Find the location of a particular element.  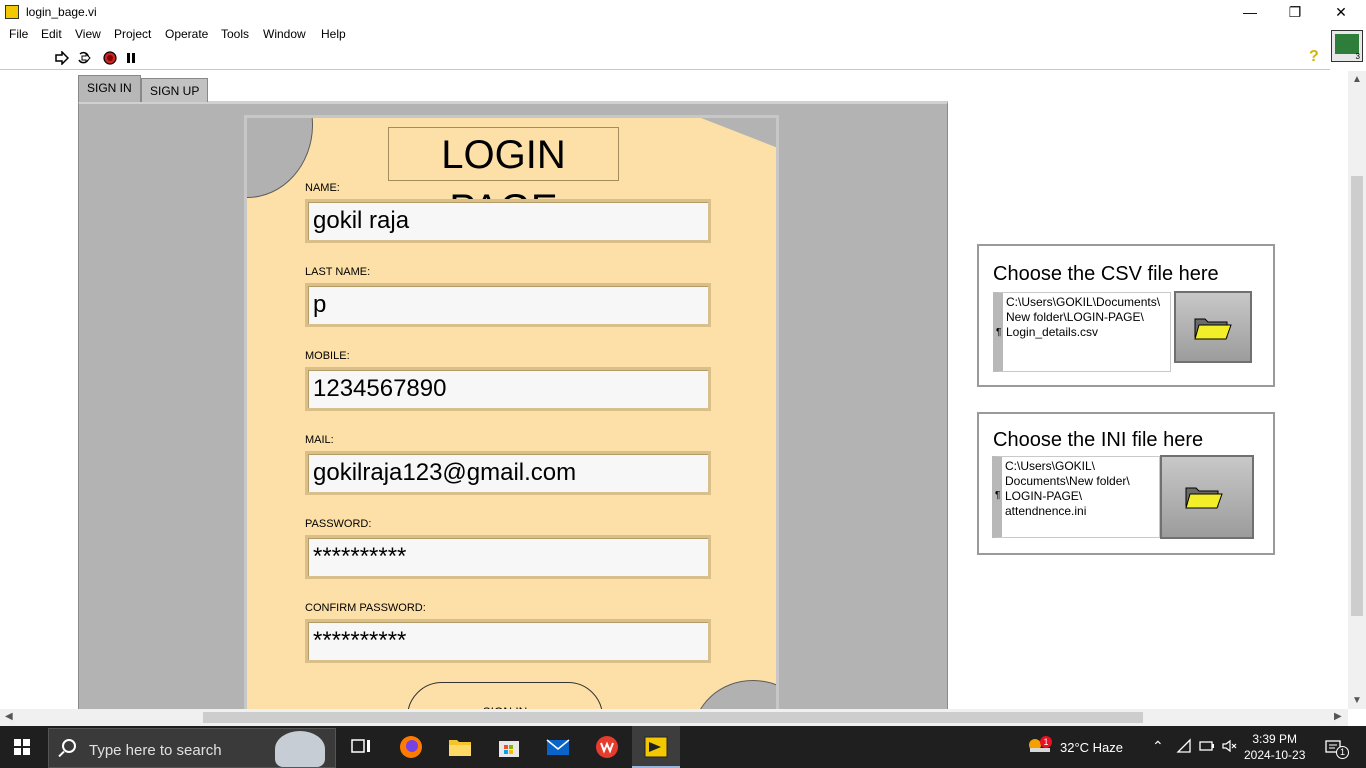

firefox-icon is located at coordinates (411, 747).